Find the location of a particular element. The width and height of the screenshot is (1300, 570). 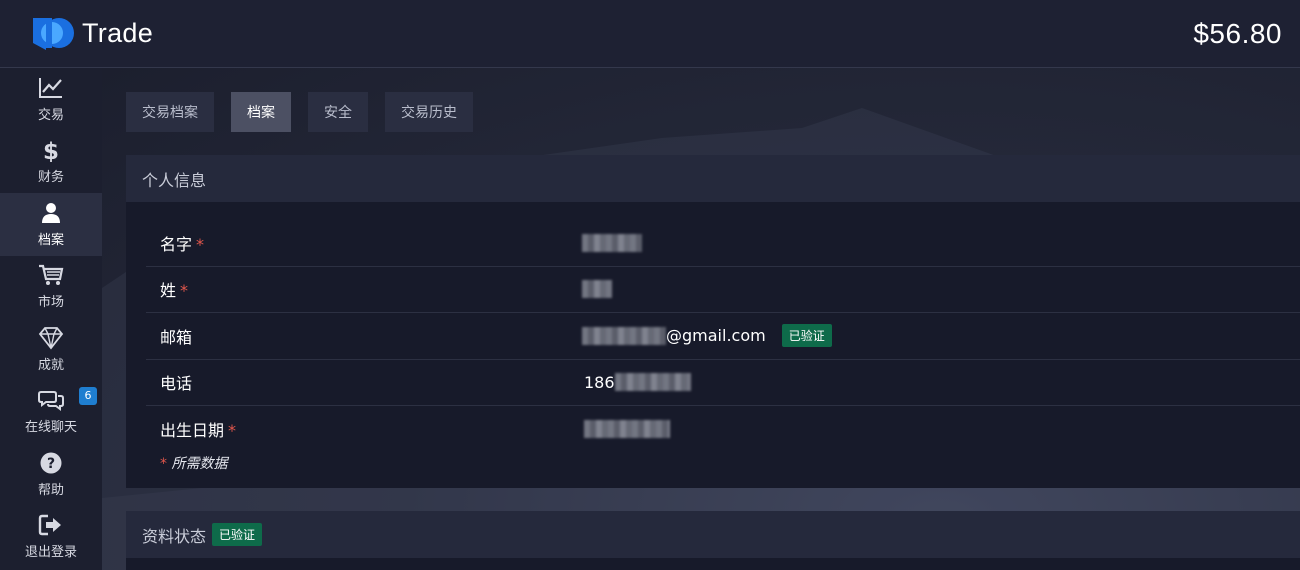

field-label: 姓 * is located at coordinates (174, 289).